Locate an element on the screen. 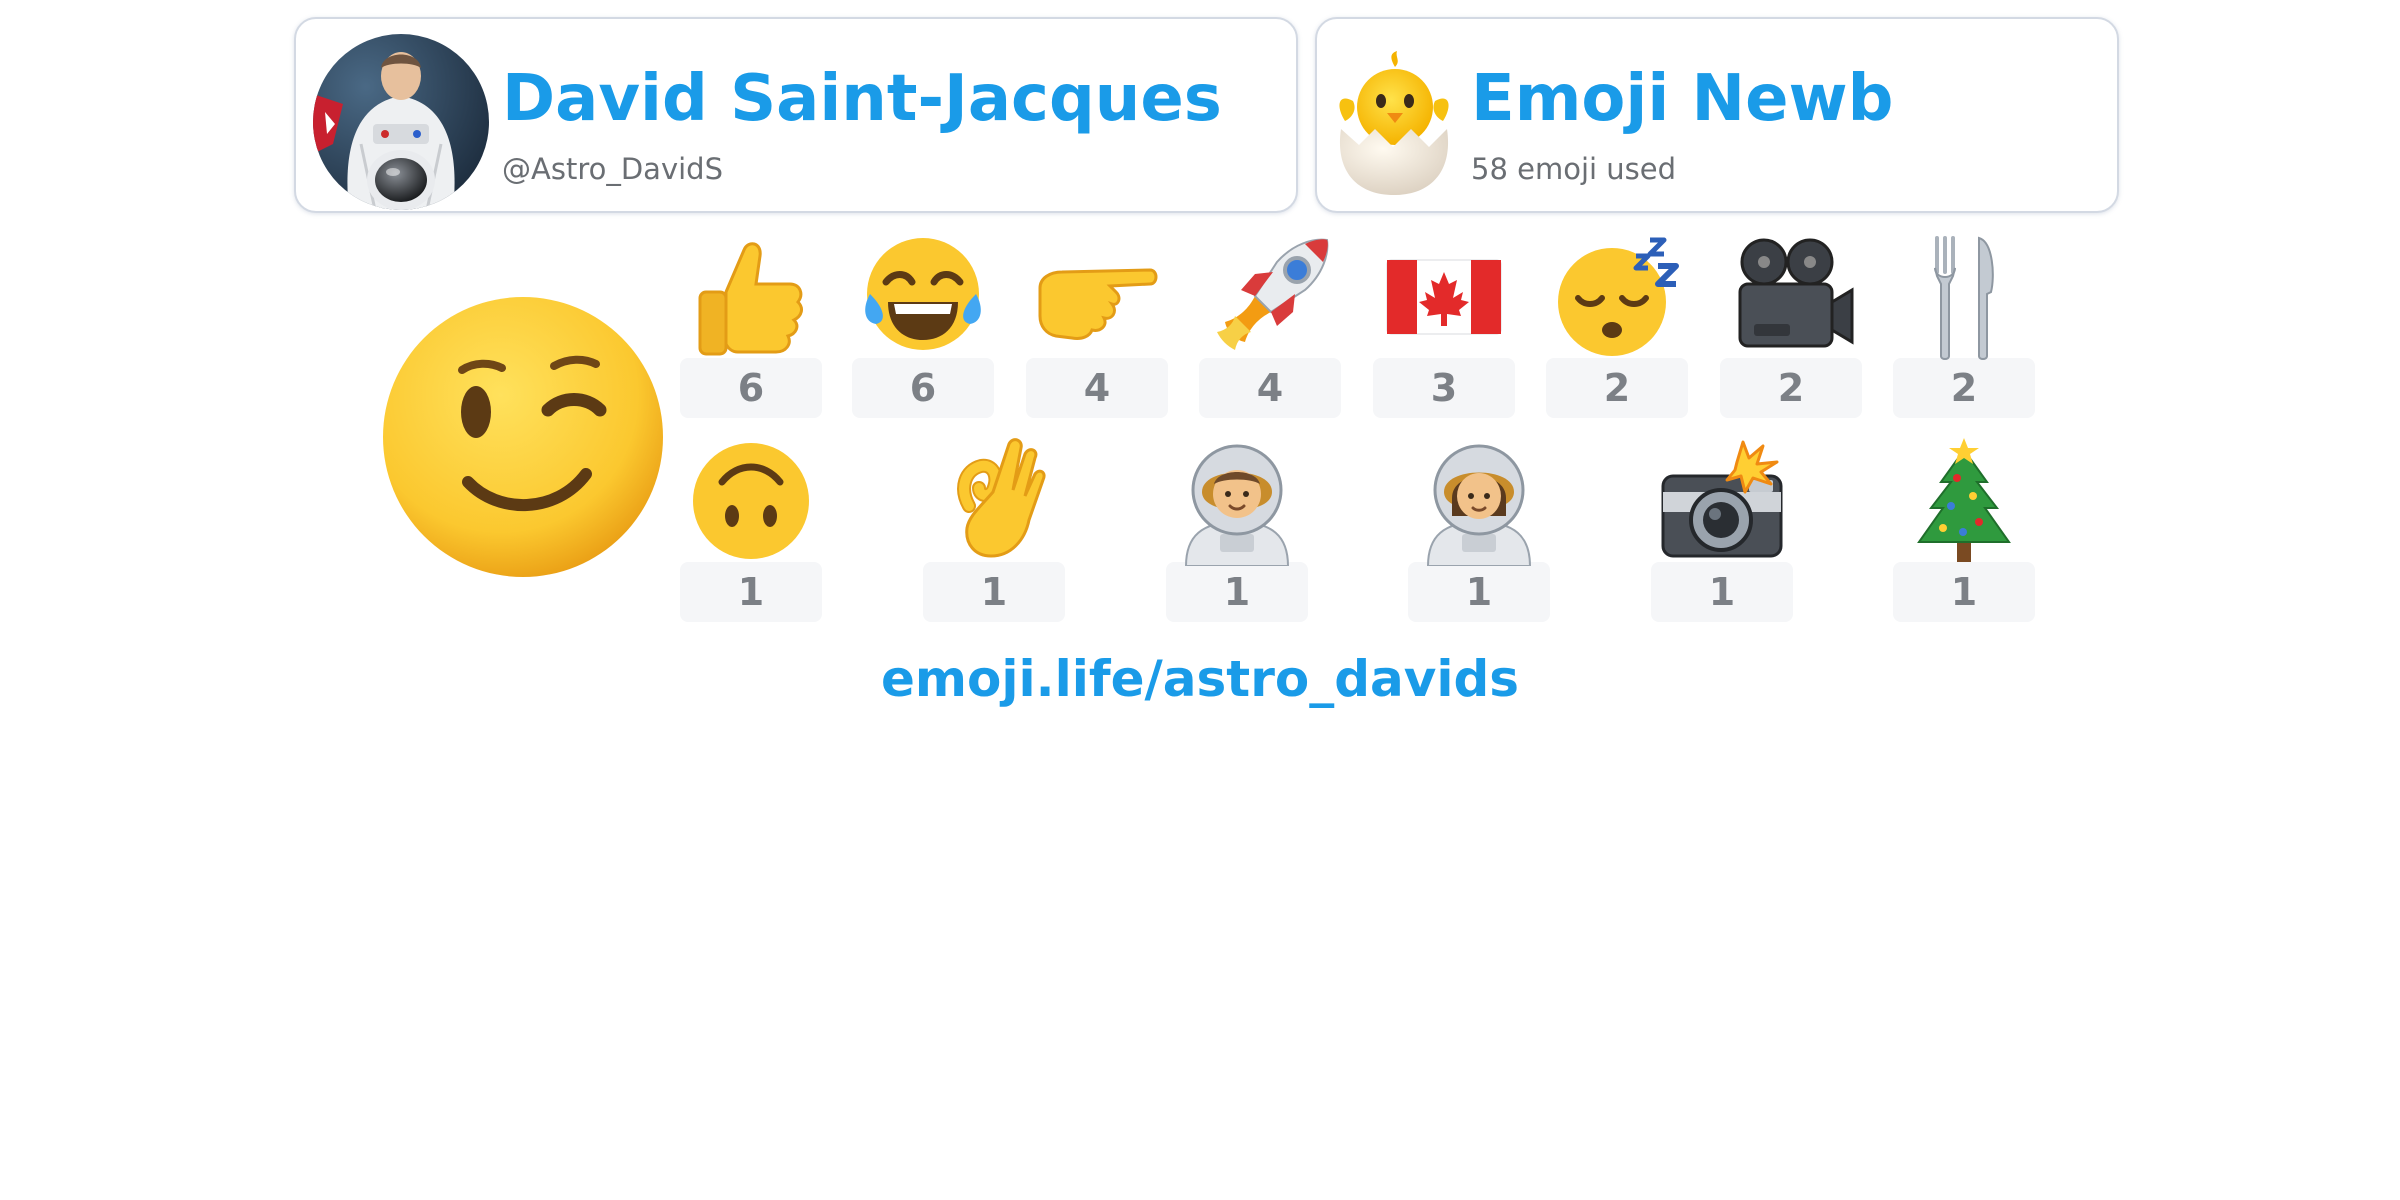 Image resolution: width=2400 pixels, height=1200 pixels. hatching-chick-icon is located at coordinates (1394, 123).